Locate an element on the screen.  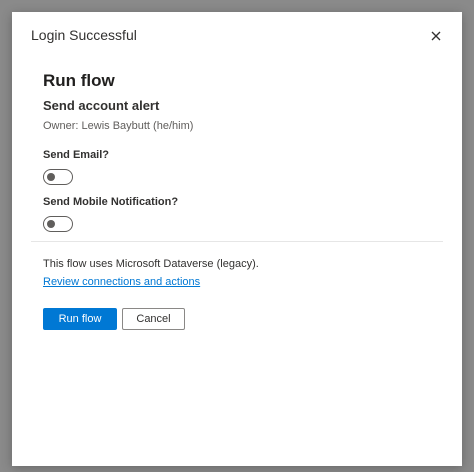
close-button is located at coordinates (436, 36).